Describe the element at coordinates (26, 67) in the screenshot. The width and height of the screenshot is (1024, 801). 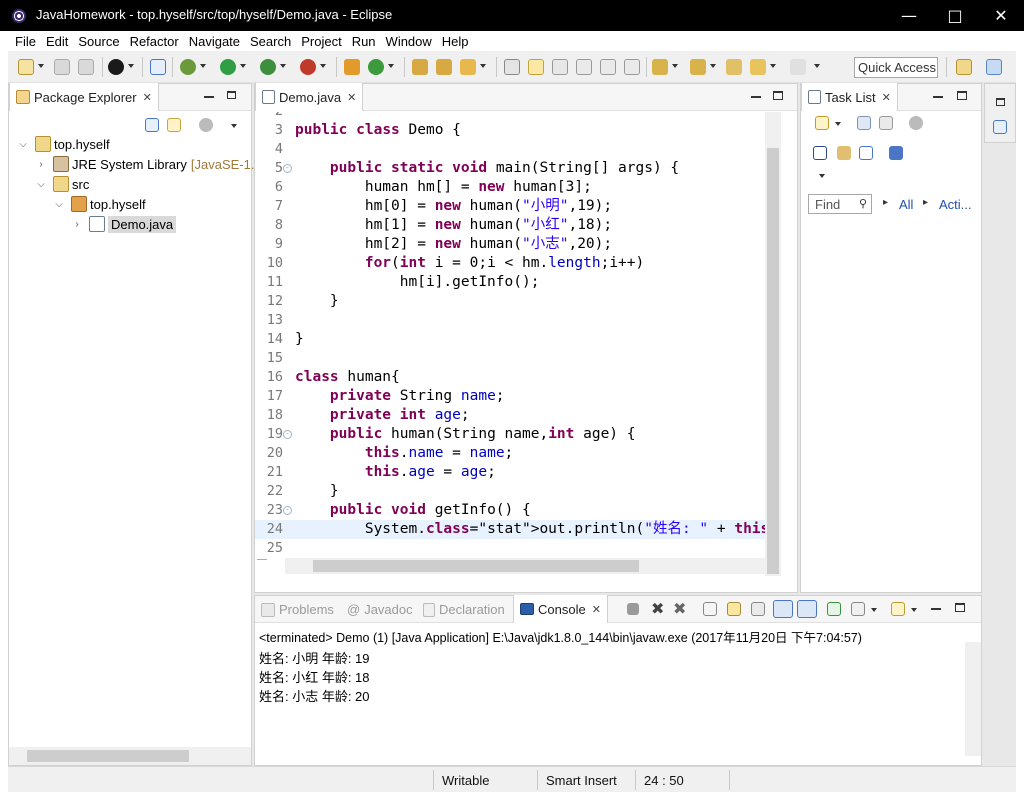
I see `new-icon` at that location.